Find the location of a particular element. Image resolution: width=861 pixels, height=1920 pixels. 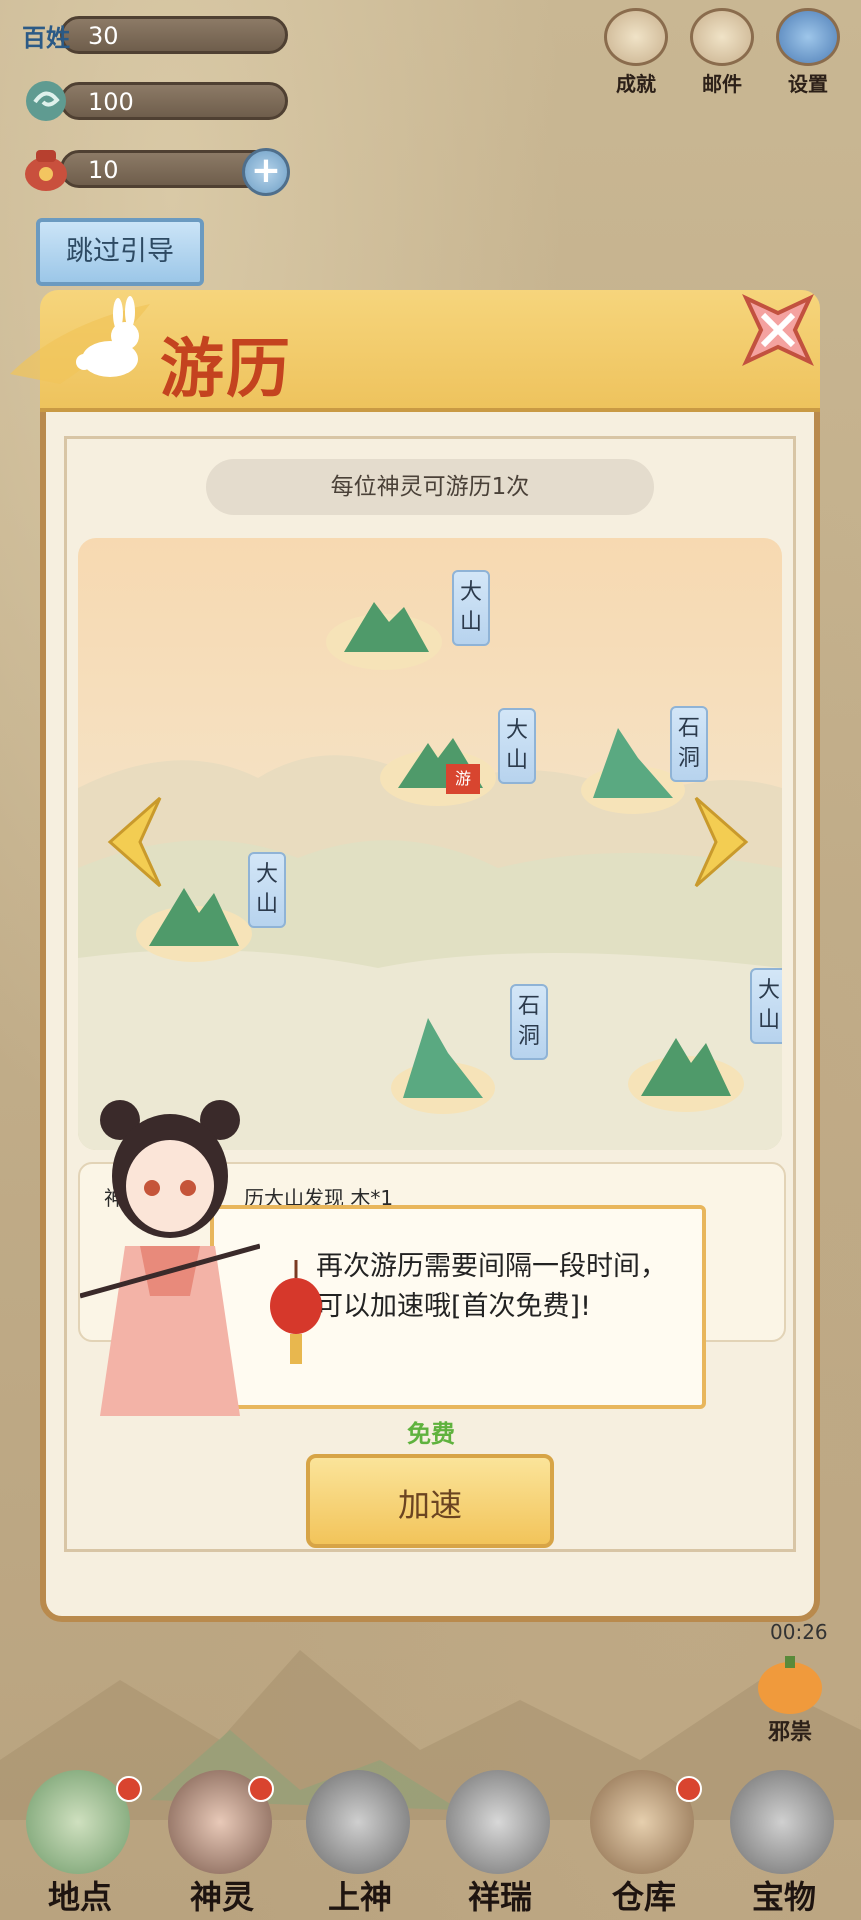

lantern-icon is located at coordinates (296, 1312).